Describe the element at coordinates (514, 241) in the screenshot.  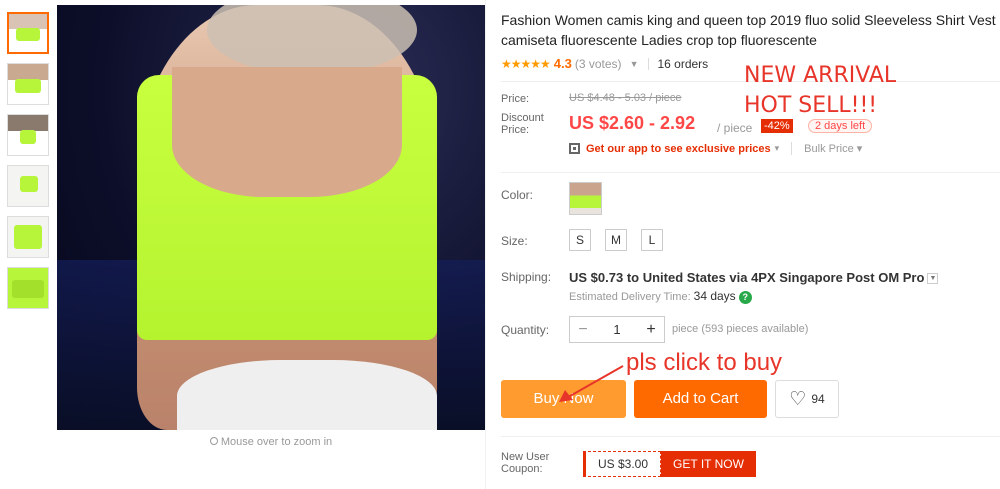
I see `size-label: Size:` at that location.